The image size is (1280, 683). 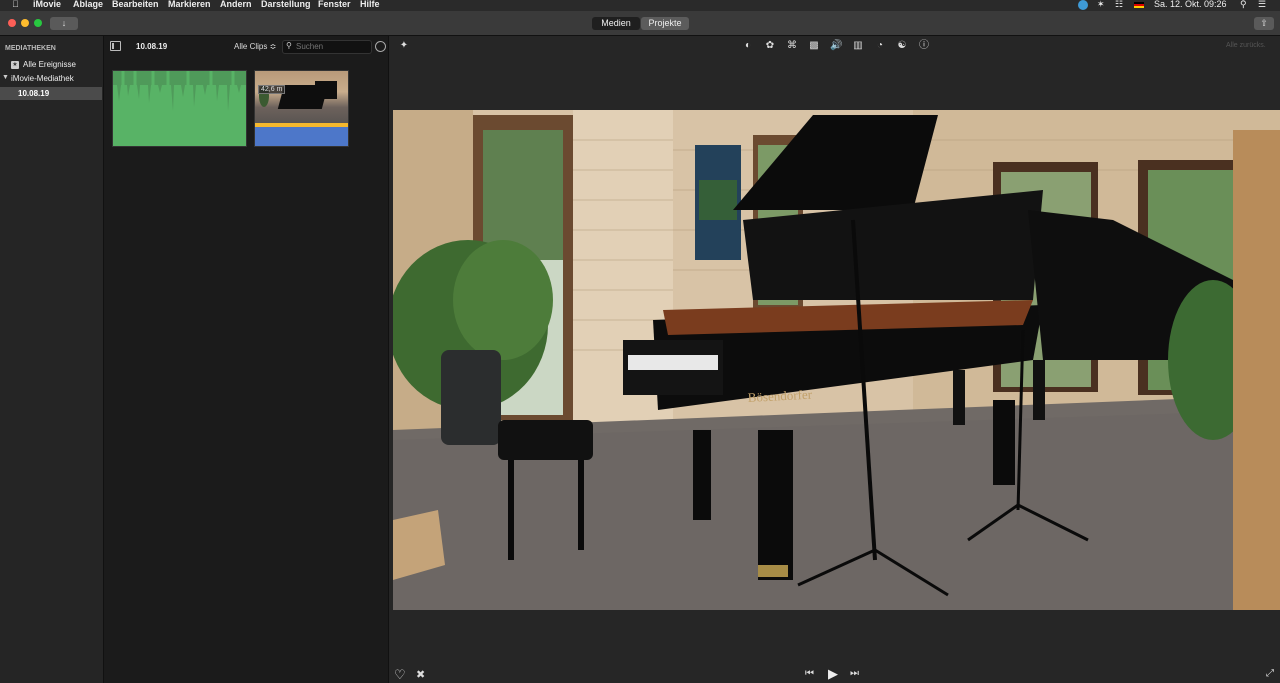 I want to click on zoom-icon, so click(x=38, y=23).